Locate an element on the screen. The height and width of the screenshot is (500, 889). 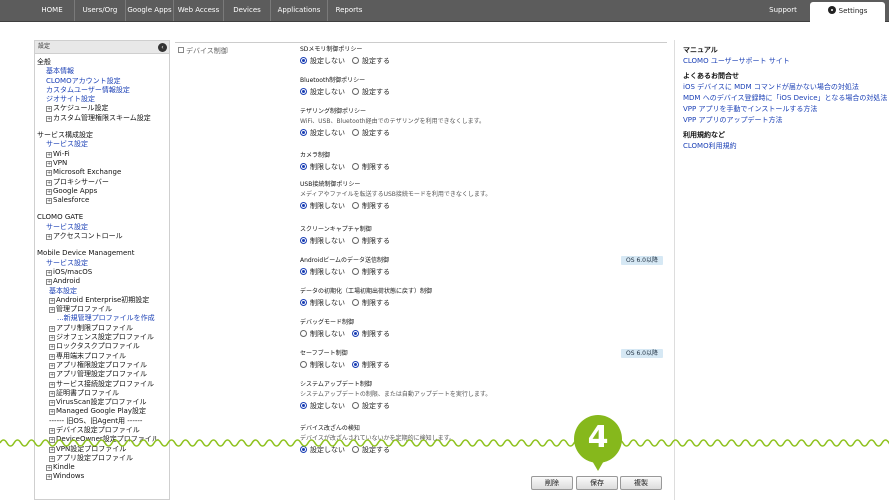
faq-link: VPP アプリを手動でインストールする方法 is located at coordinates (786, 109).